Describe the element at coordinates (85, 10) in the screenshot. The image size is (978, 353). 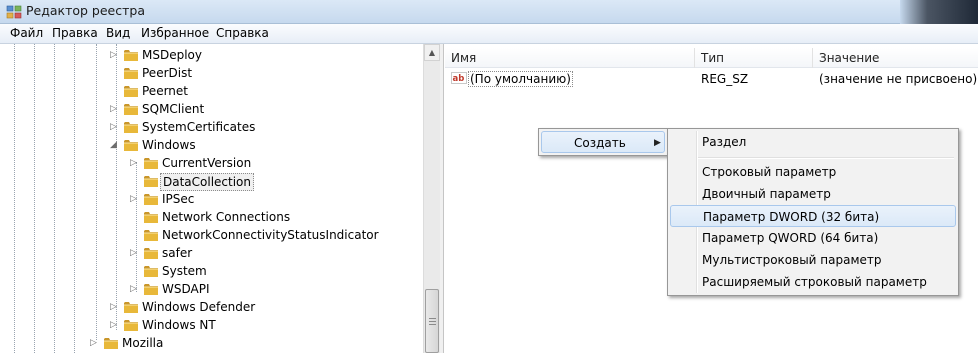
I see `window-title: Редактор реестра` at that location.